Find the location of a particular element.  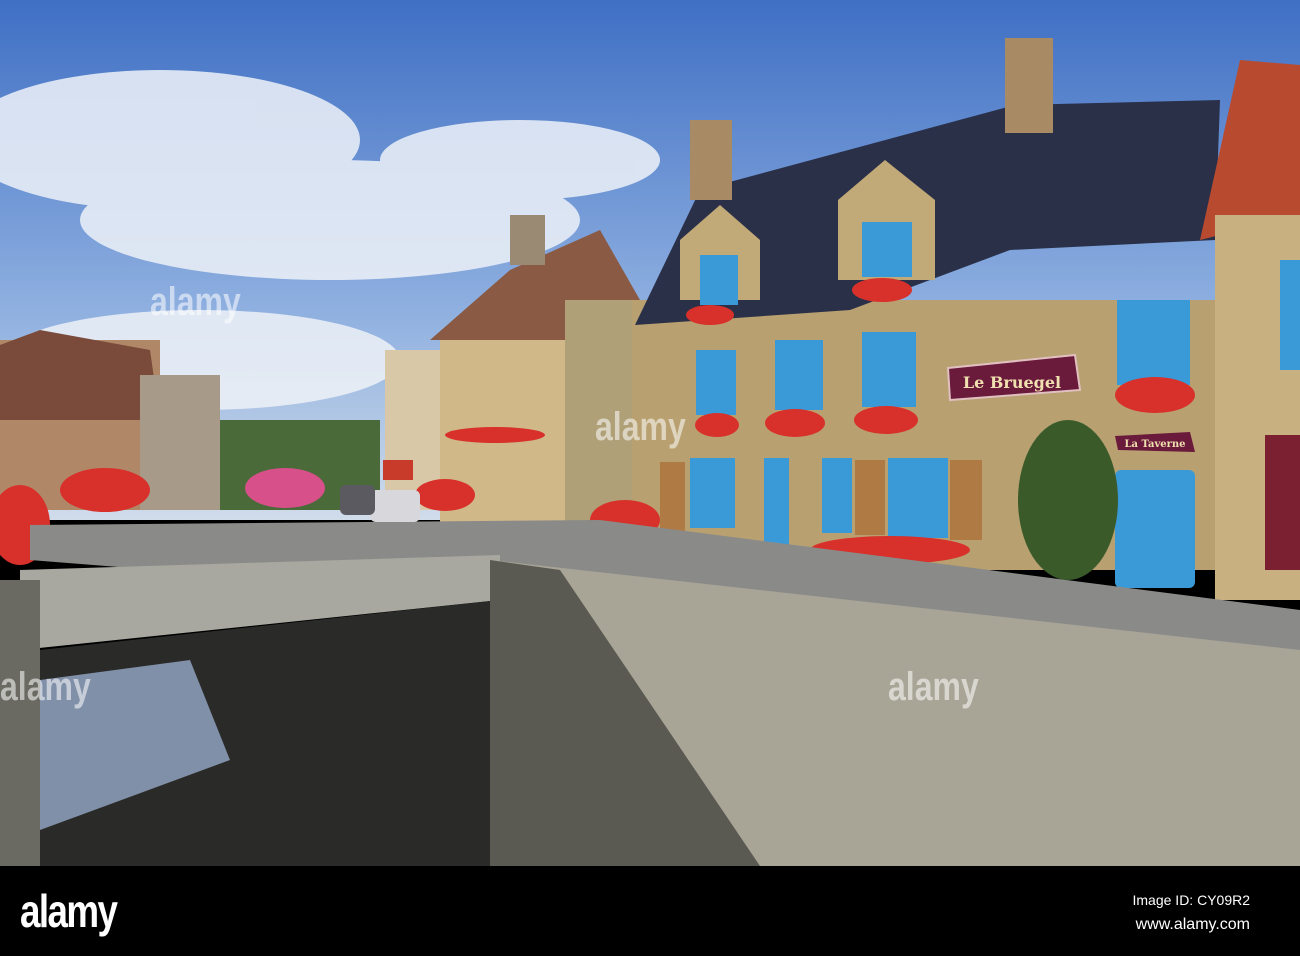

svg-text: La Taverne is located at coordinates (1154, 444).